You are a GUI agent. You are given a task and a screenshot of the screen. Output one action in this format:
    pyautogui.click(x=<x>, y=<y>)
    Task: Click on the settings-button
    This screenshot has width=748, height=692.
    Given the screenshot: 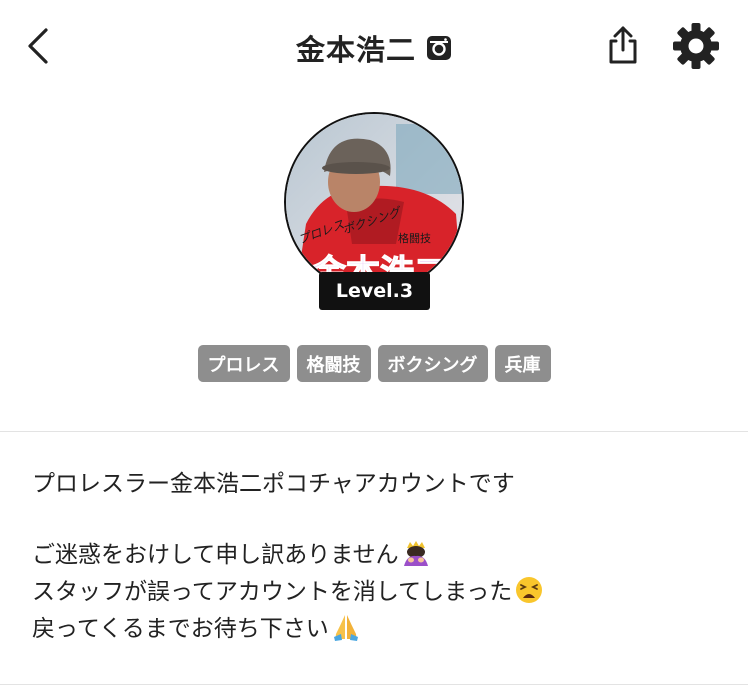 What is the action you would take?
    pyautogui.click(x=696, y=48)
    